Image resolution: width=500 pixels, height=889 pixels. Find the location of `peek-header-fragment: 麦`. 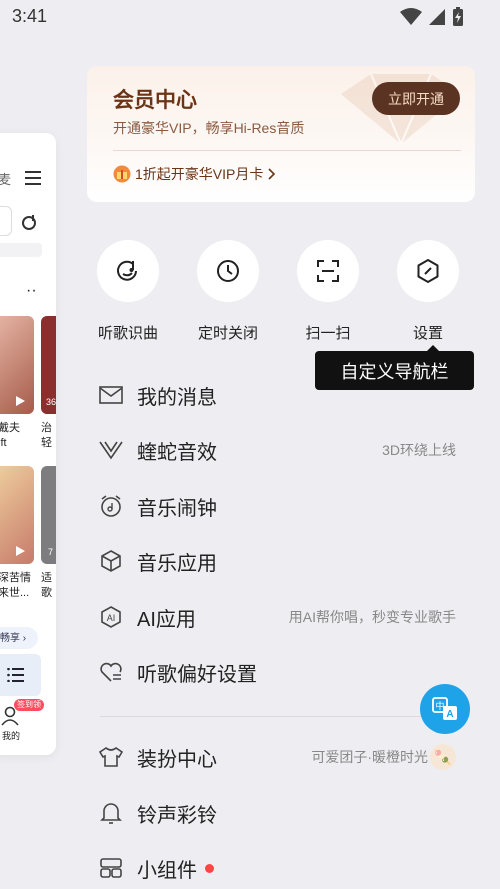

peek-header-fragment: 麦 is located at coordinates (6, 179).